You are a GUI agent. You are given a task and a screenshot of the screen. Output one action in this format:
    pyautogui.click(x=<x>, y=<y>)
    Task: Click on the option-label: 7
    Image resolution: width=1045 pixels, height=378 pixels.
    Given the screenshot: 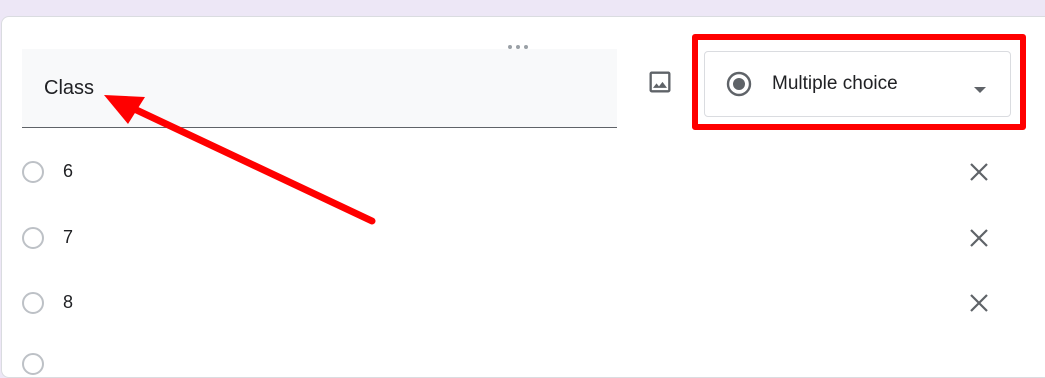 What is the action you would take?
    pyautogui.click(x=68, y=237)
    